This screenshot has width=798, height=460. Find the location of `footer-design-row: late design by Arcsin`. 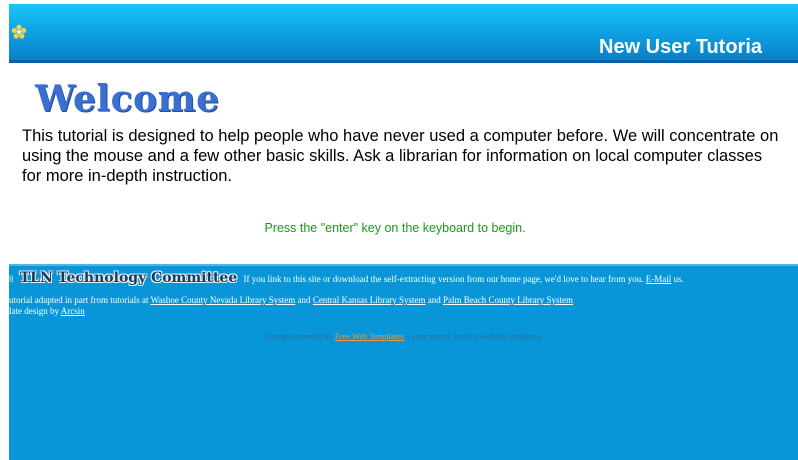

footer-design-row: late design by Arcsin is located at coordinates (47, 311).